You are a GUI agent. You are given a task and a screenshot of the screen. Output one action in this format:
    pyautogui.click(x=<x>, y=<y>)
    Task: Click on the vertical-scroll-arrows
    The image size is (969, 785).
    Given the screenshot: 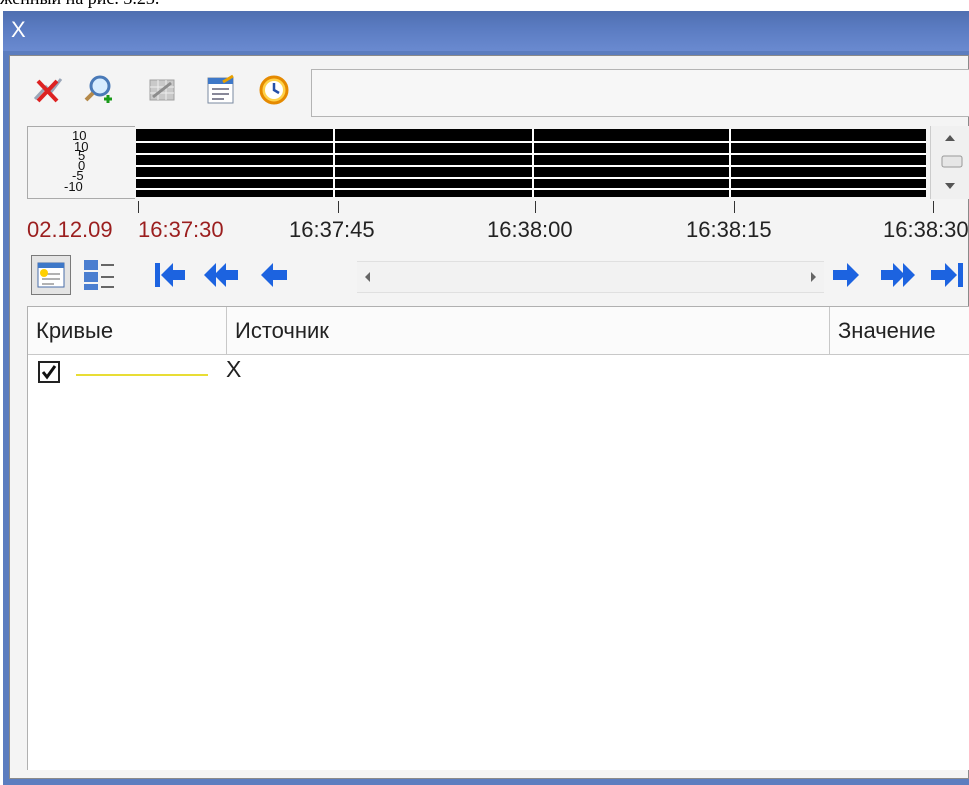 What is the action you would take?
    pyautogui.click(x=952, y=162)
    